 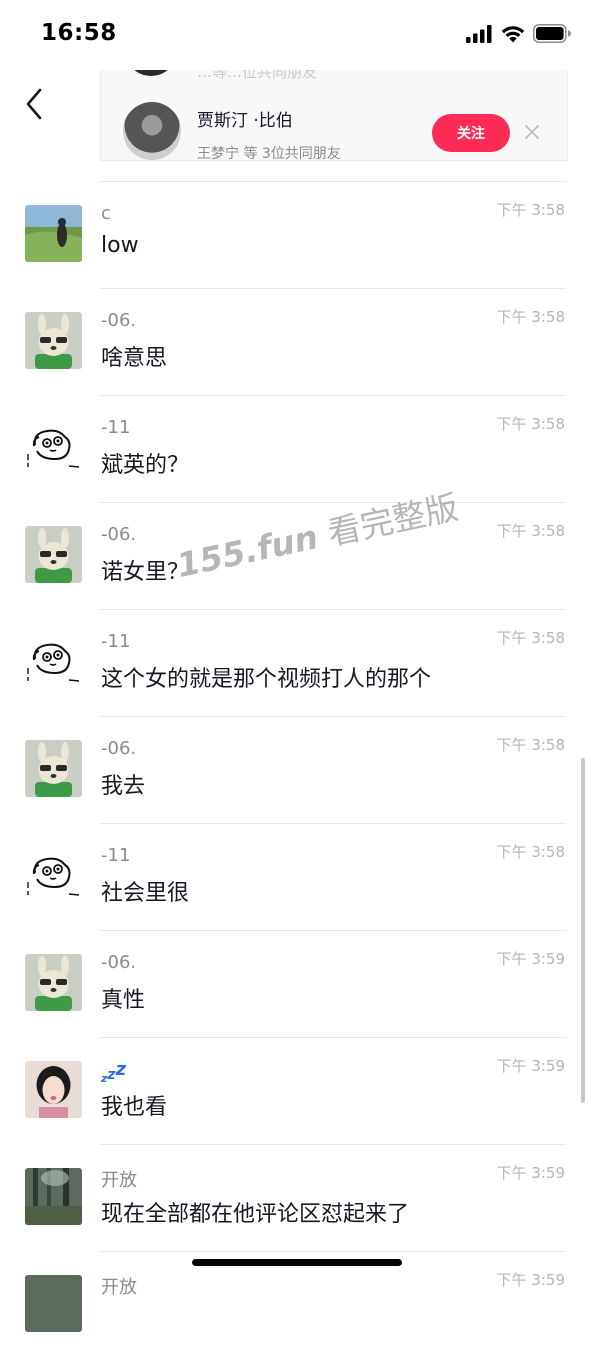 I want to click on message-item: -11 社会里很 下午 3:58, so click(x=295, y=876).